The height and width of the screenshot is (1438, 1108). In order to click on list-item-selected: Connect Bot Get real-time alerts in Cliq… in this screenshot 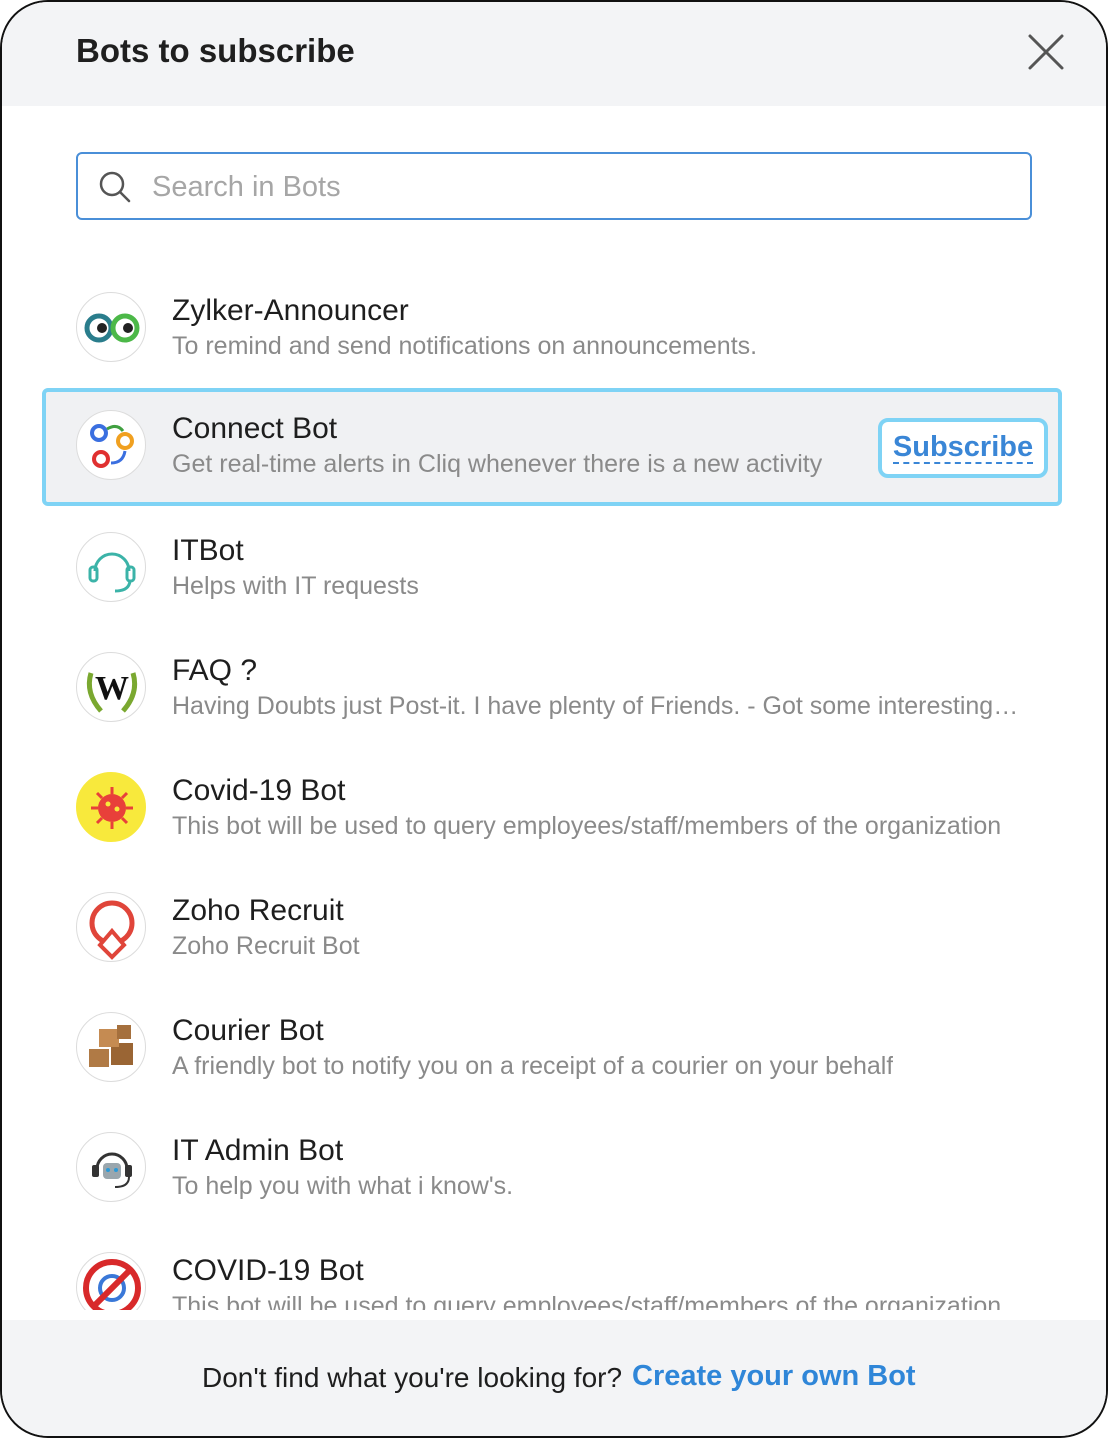, I will do `click(552, 447)`.